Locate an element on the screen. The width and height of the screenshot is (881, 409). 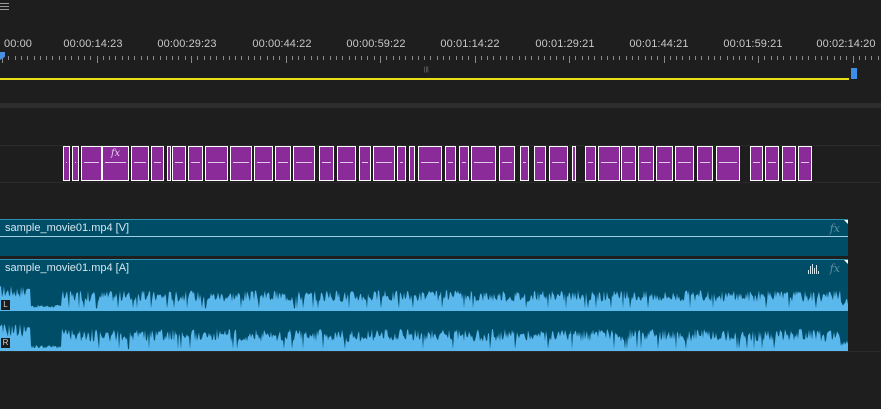
waveform-right is located at coordinates (424, 337).